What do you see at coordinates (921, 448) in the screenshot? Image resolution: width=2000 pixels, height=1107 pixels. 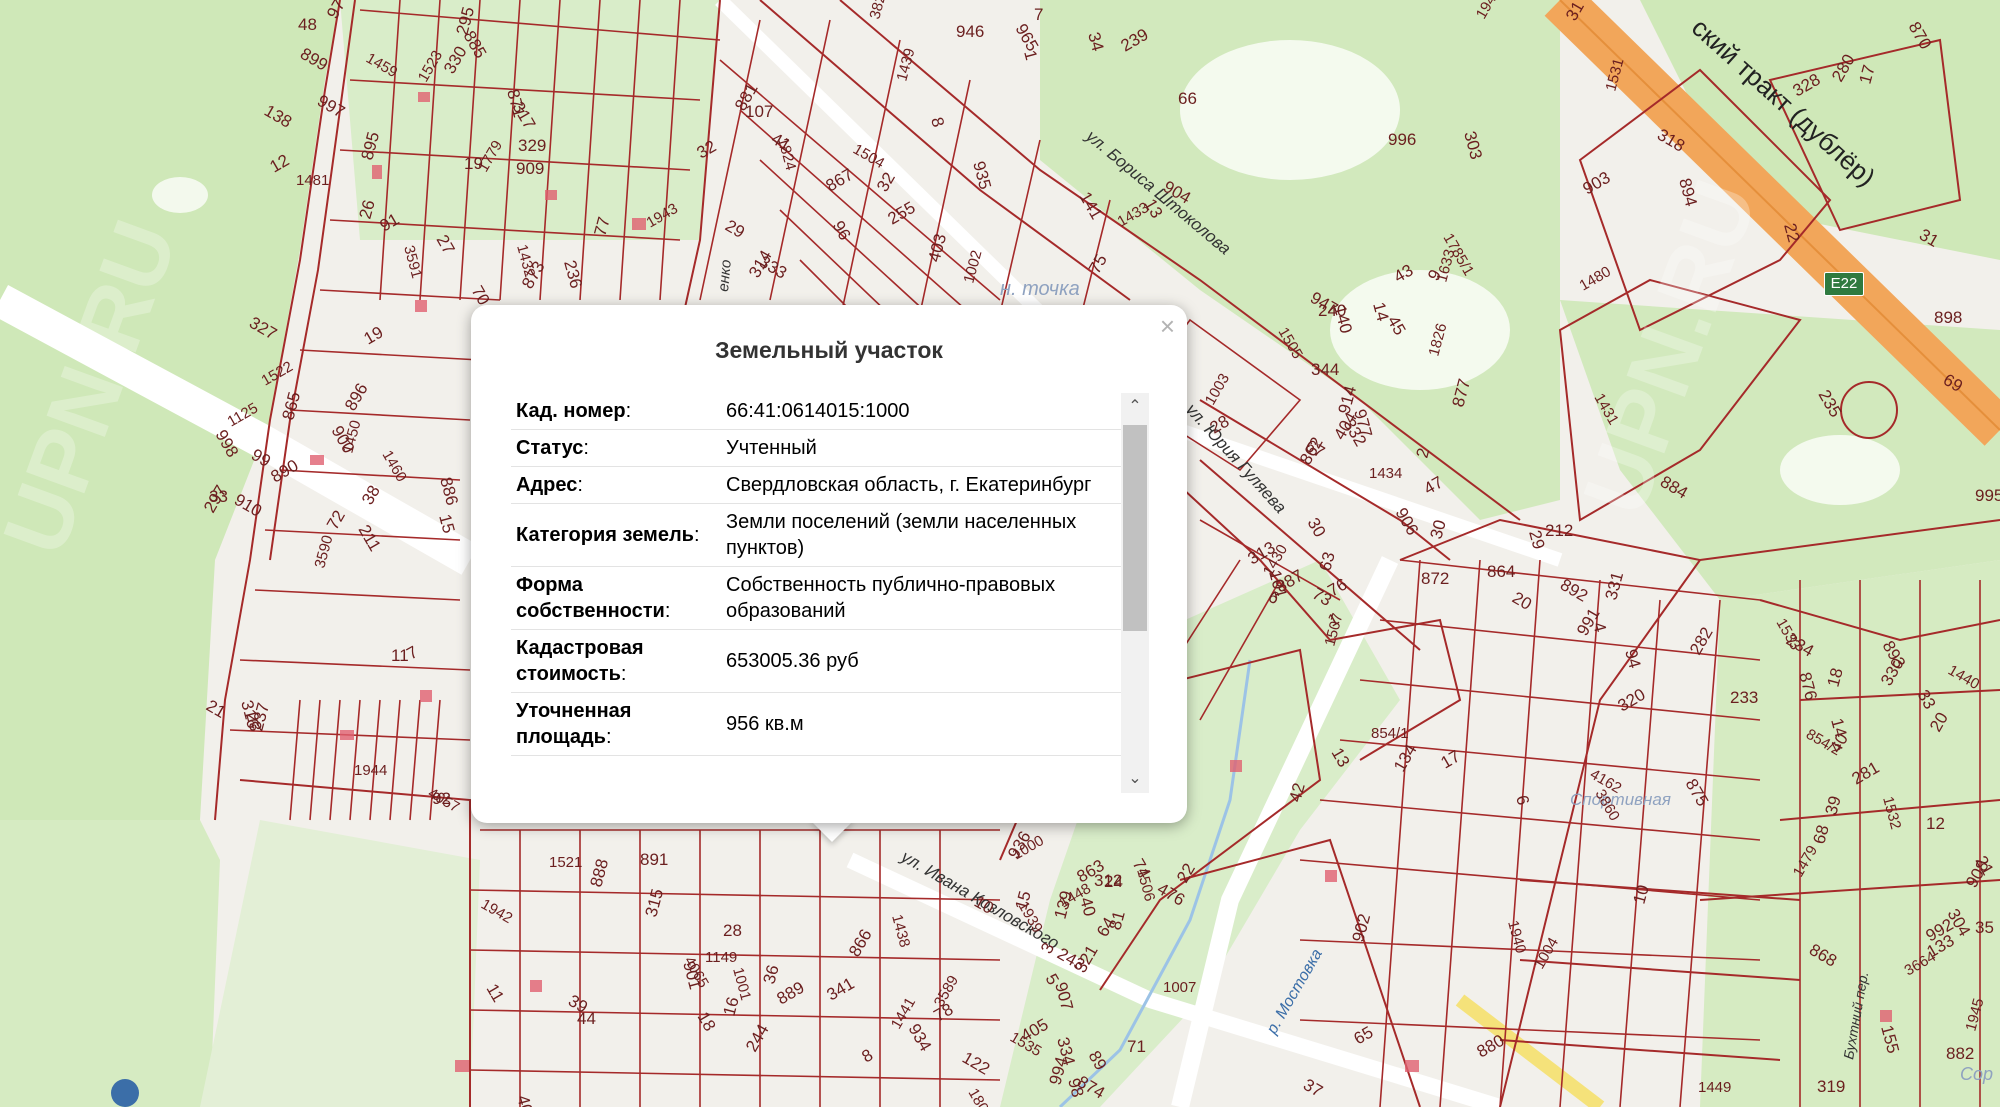 I see `info-value: Учтенный` at bounding box center [921, 448].